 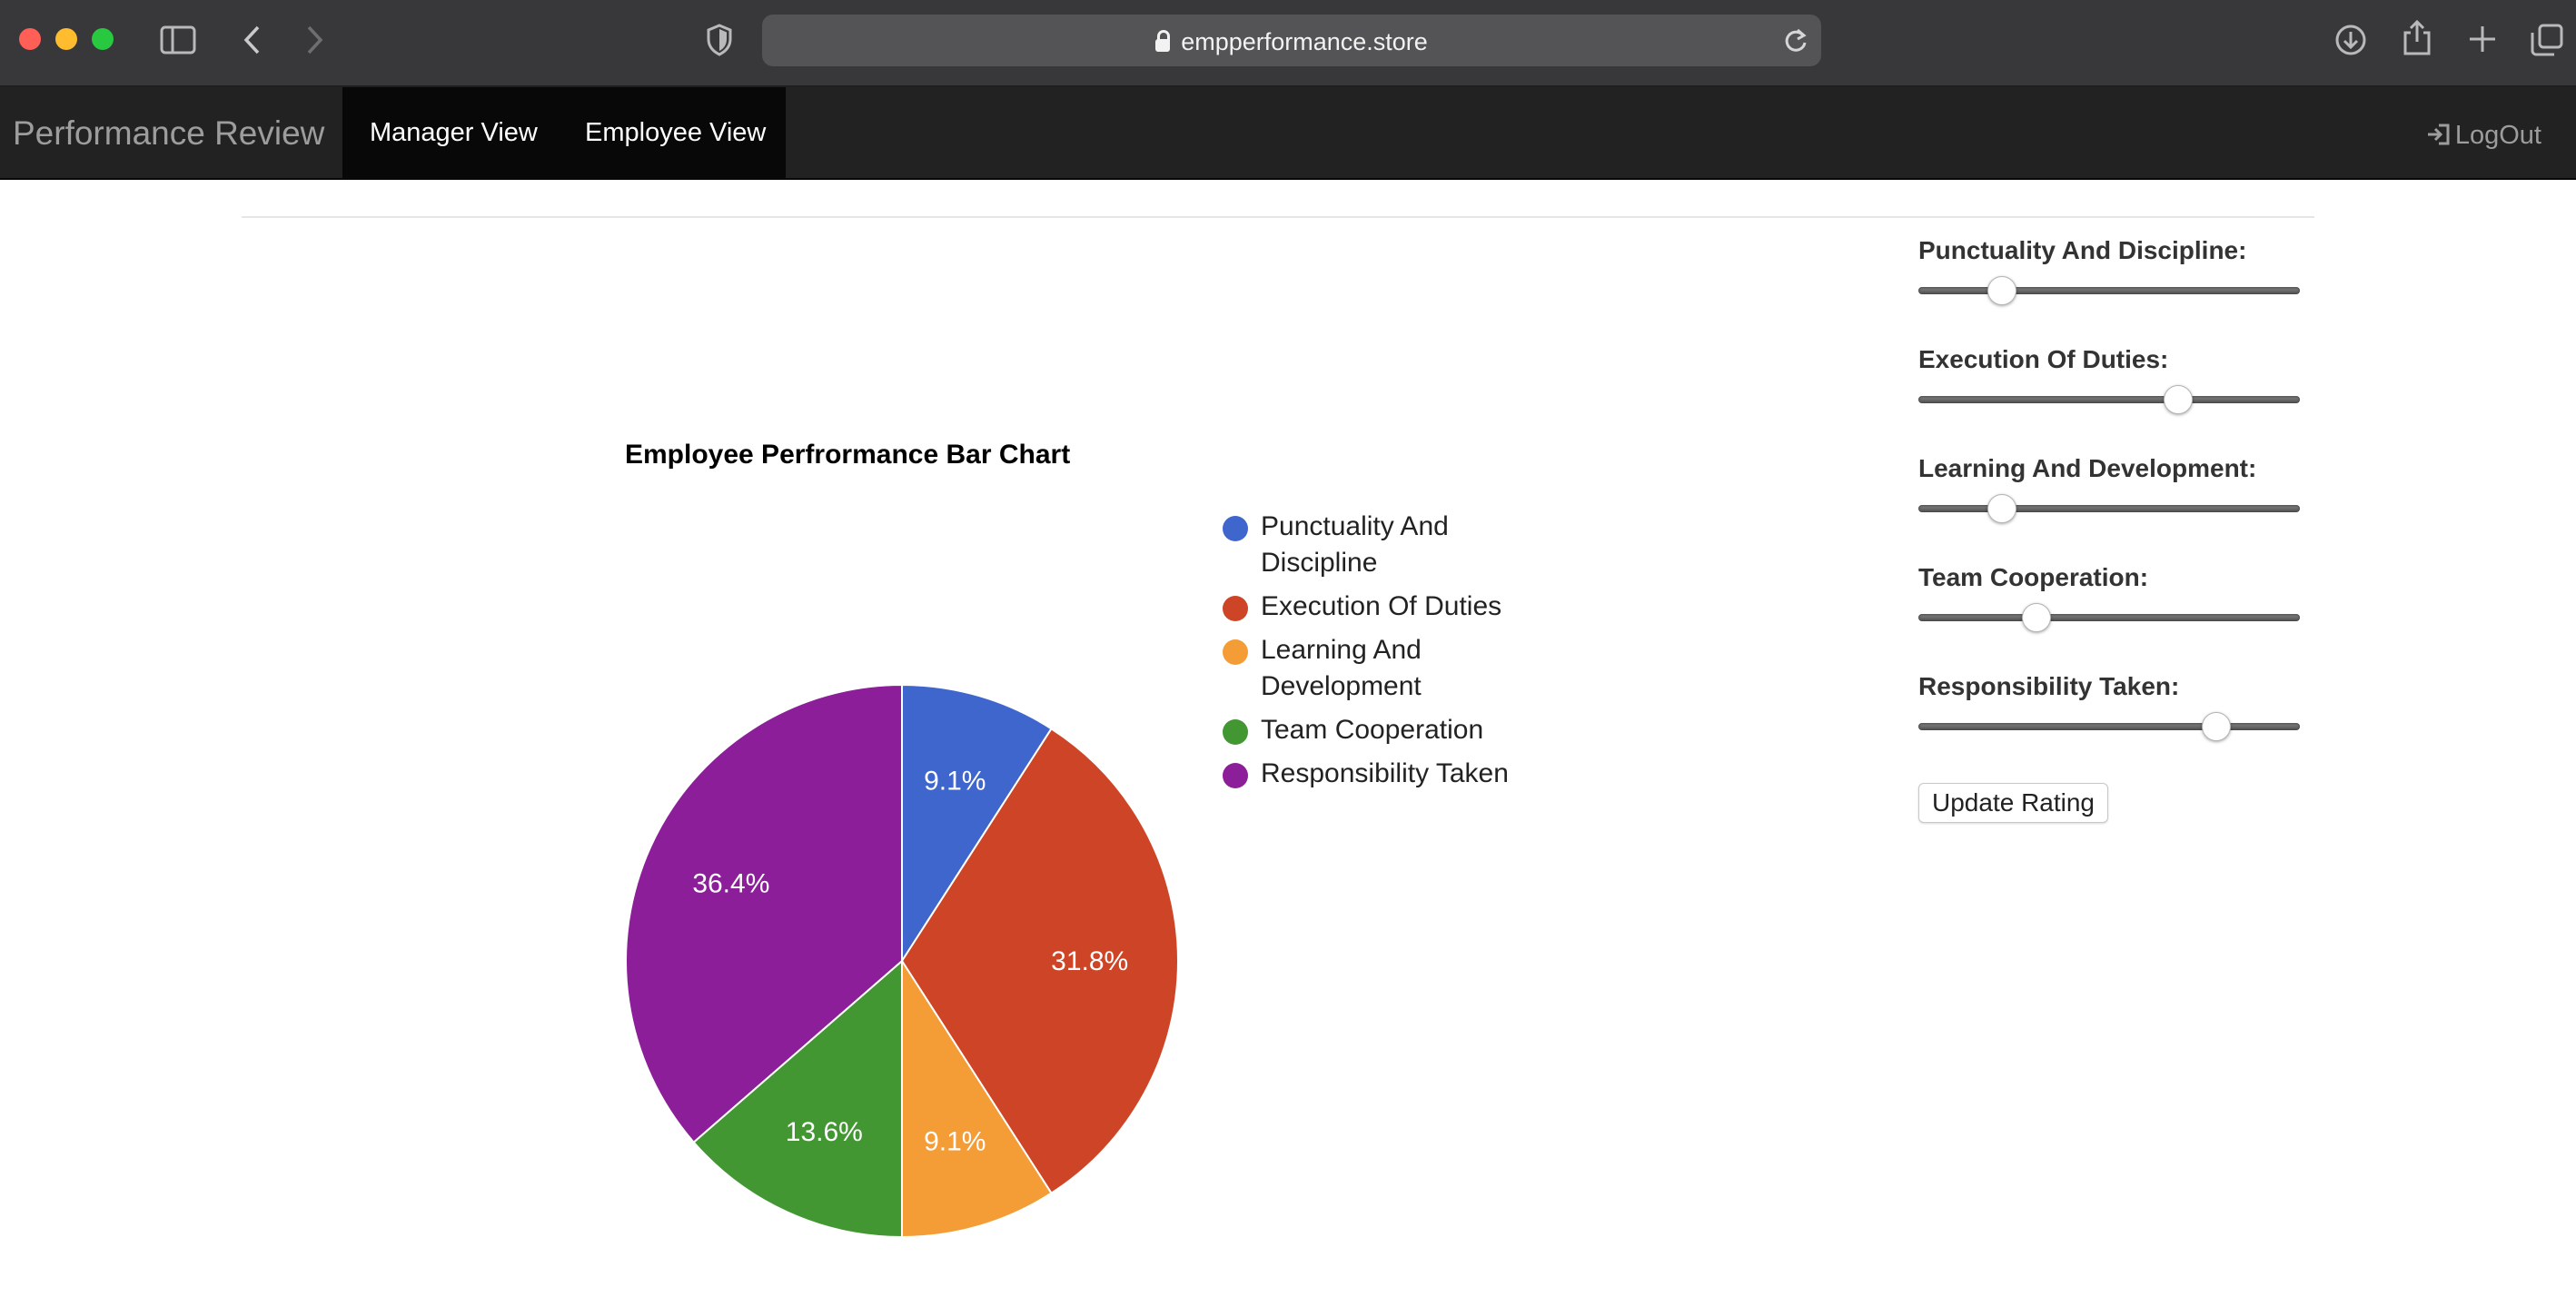 What do you see at coordinates (1341, 686) in the screenshot?
I see `legend-label-continued: Development` at bounding box center [1341, 686].